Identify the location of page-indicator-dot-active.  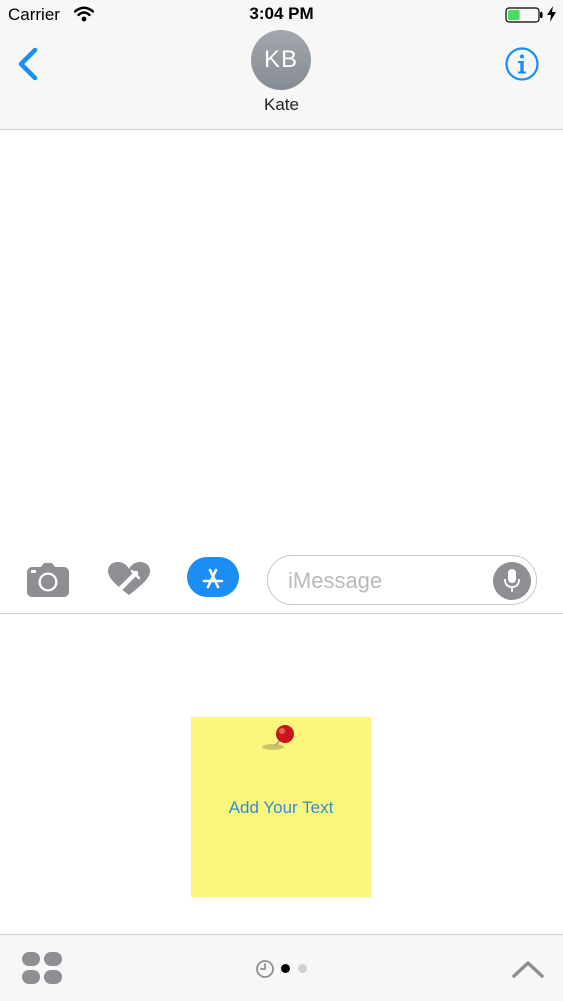
(285, 968).